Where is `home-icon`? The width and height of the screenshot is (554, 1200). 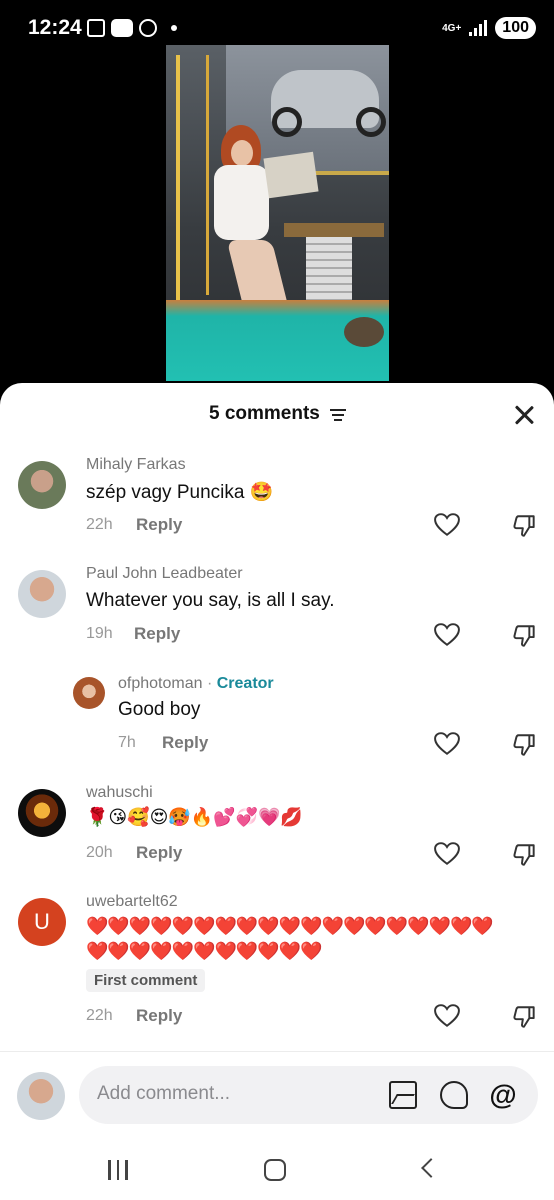 home-icon is located at coordinates (275, 1170).